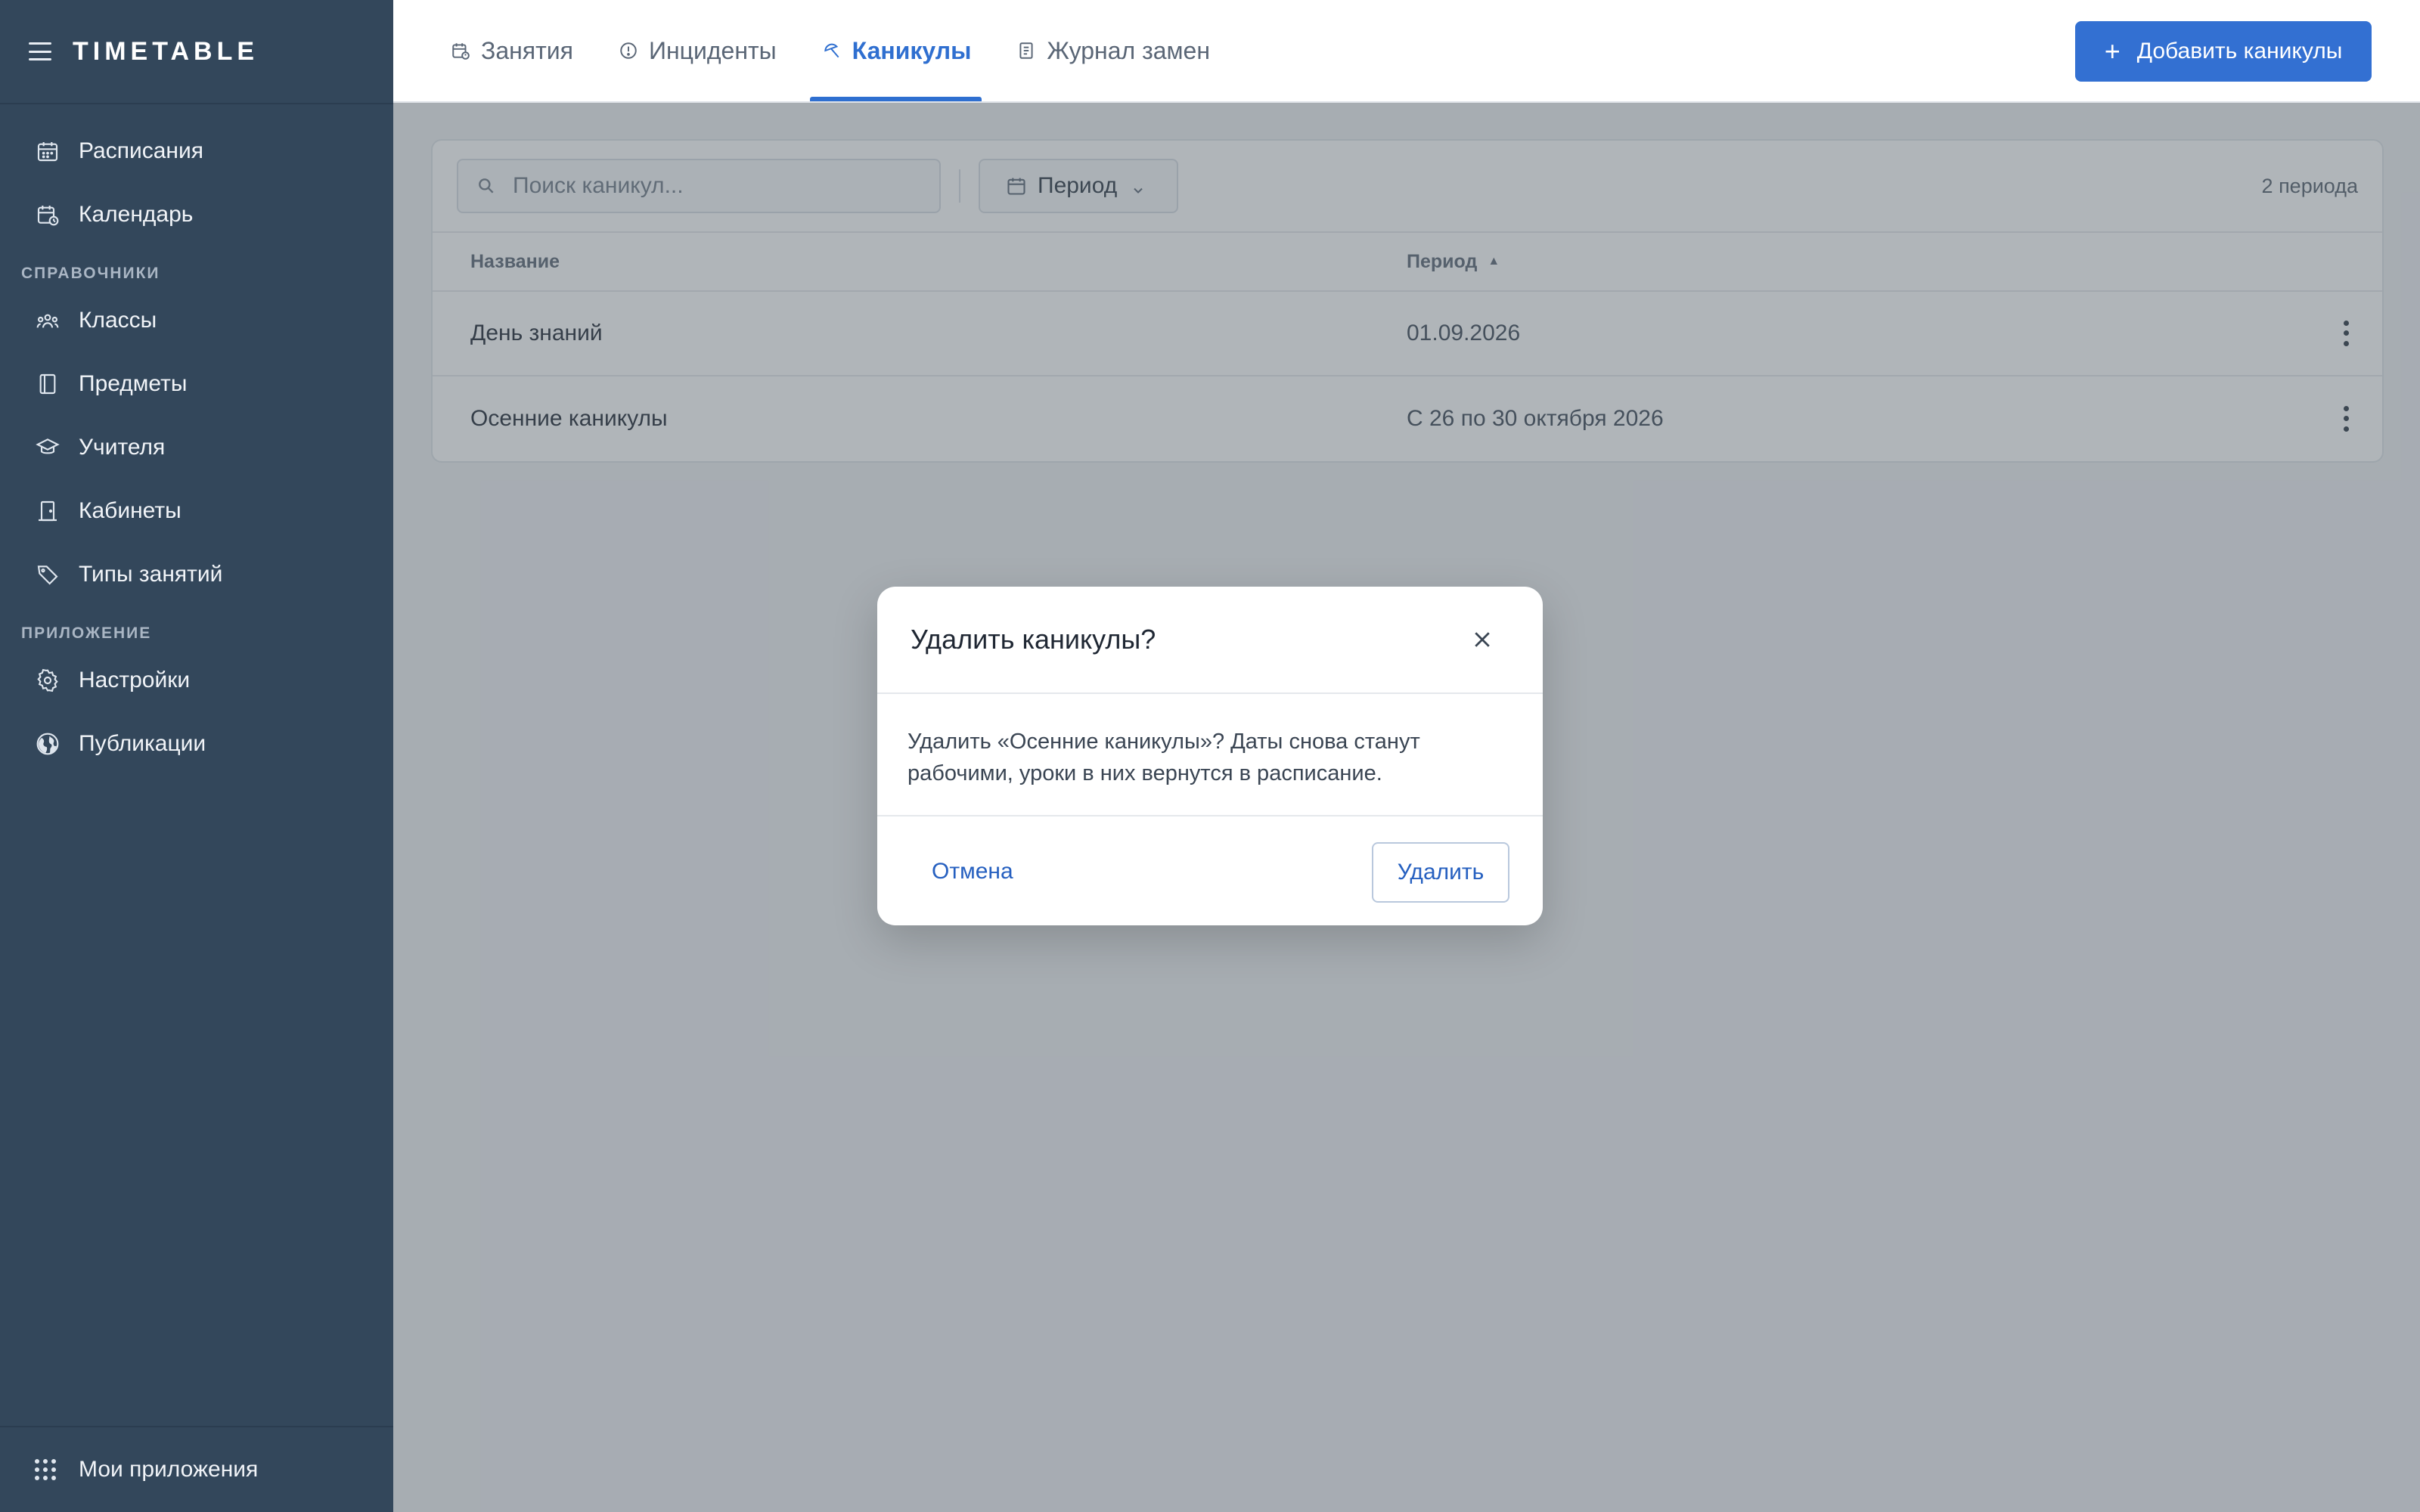  I want to click on sidebar-item-lesson-types: Типы занятий, so click(196, 574).